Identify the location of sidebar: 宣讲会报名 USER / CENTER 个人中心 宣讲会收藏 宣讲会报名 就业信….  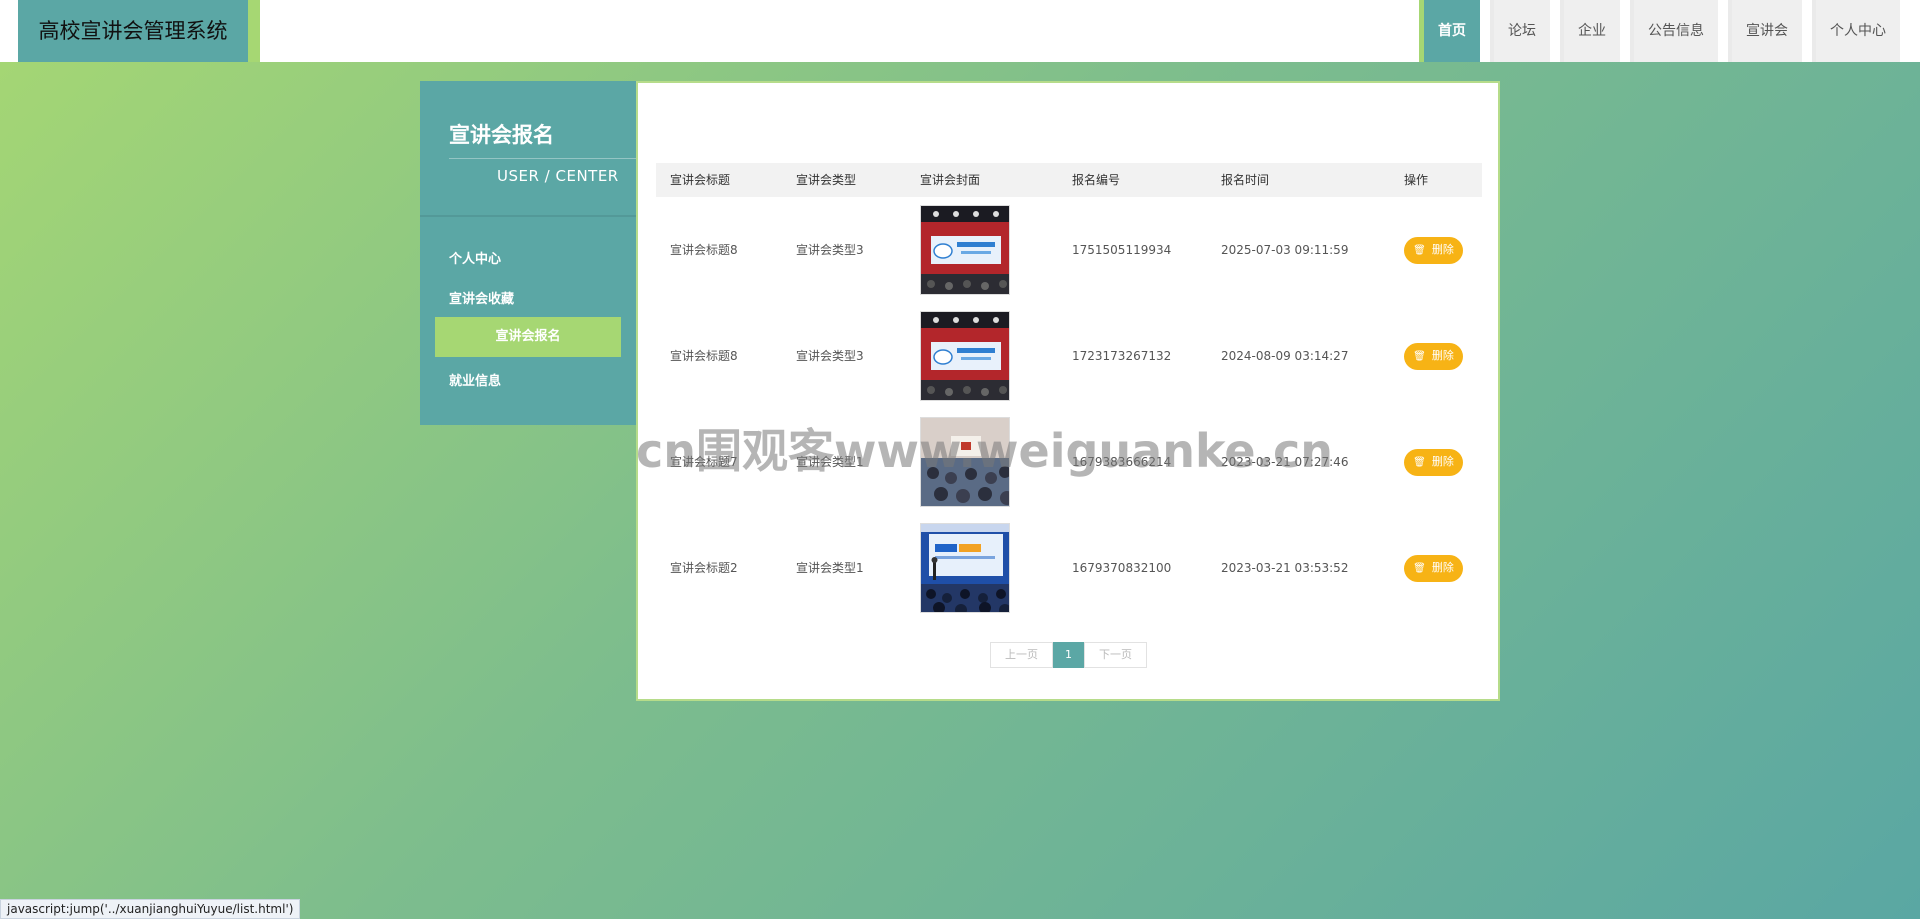
(528, 253).